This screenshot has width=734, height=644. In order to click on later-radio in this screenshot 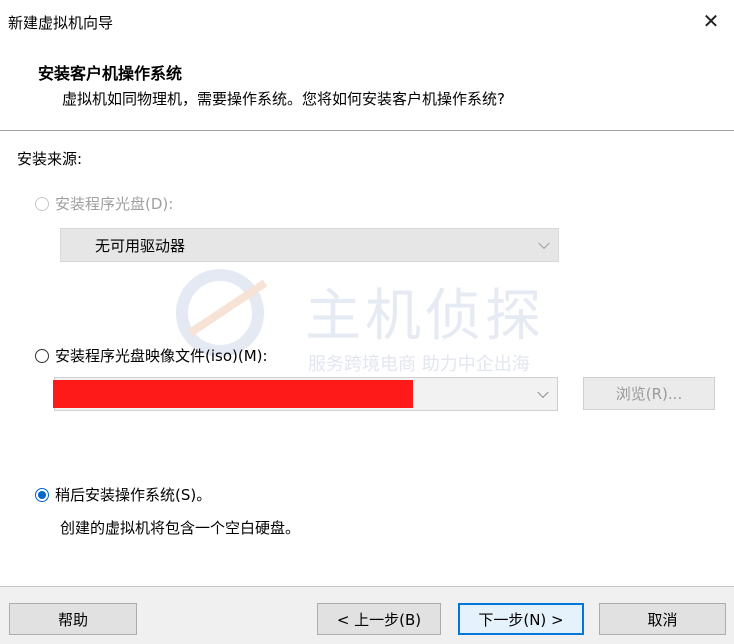, I will do `click(42, 494)`.